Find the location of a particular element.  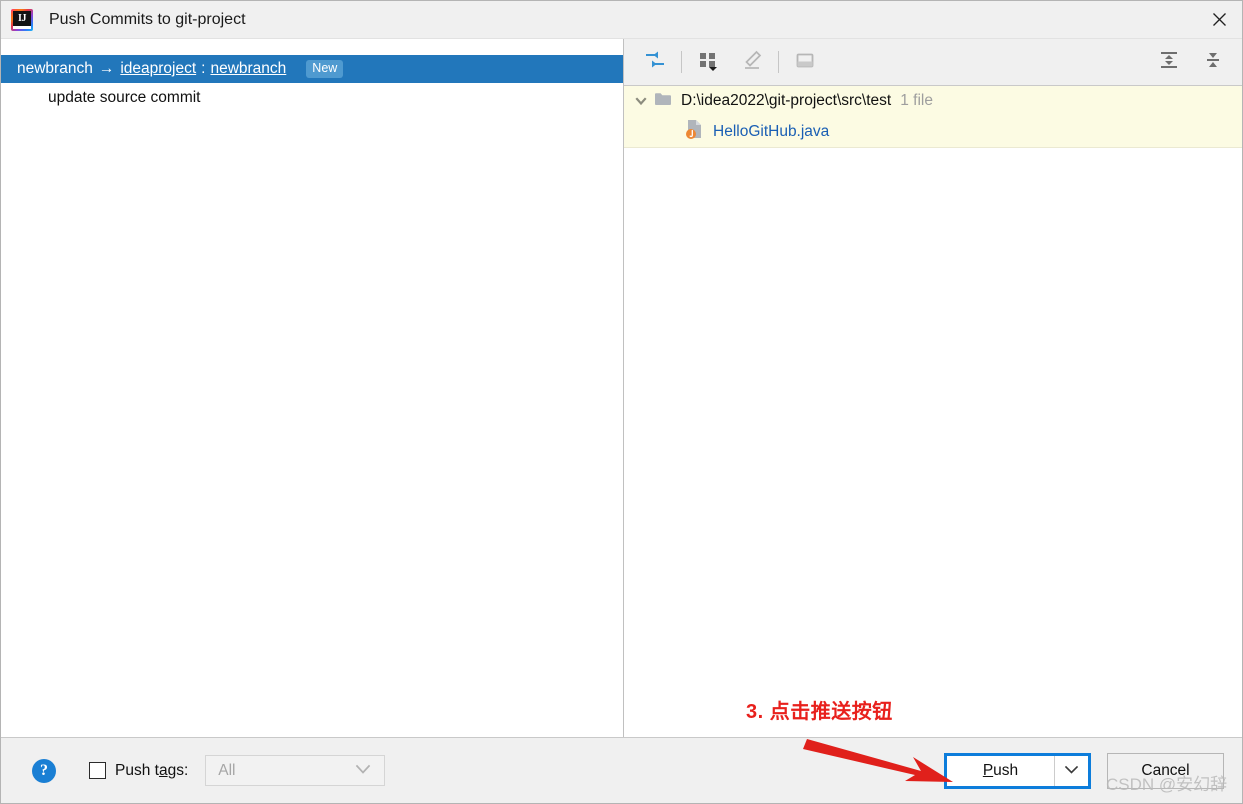

branch-target-row: newbranch → ideaproject : newbranch New is located at coordinates (312, 69).